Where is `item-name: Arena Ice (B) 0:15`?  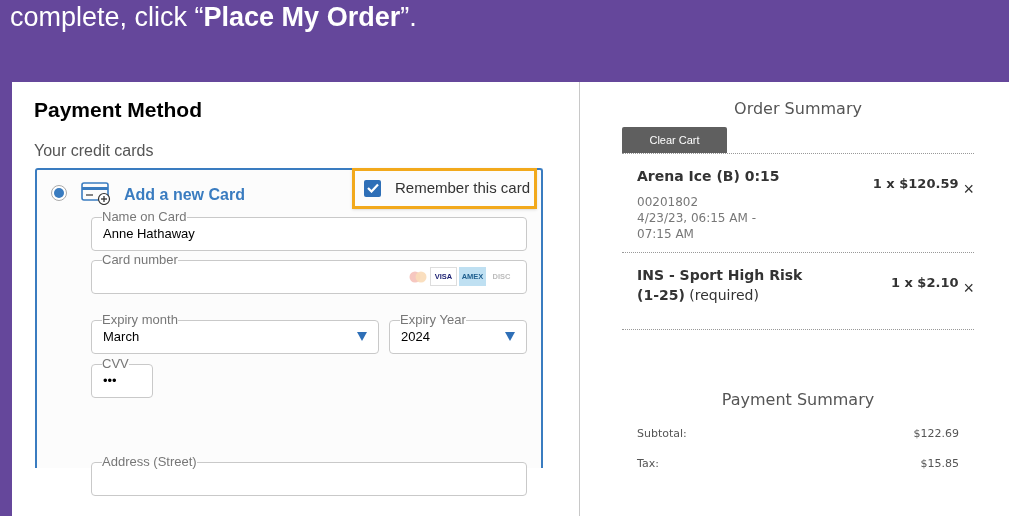
item-name: Arena Ice (B) 0:15 is located at coordinates (708, 176).